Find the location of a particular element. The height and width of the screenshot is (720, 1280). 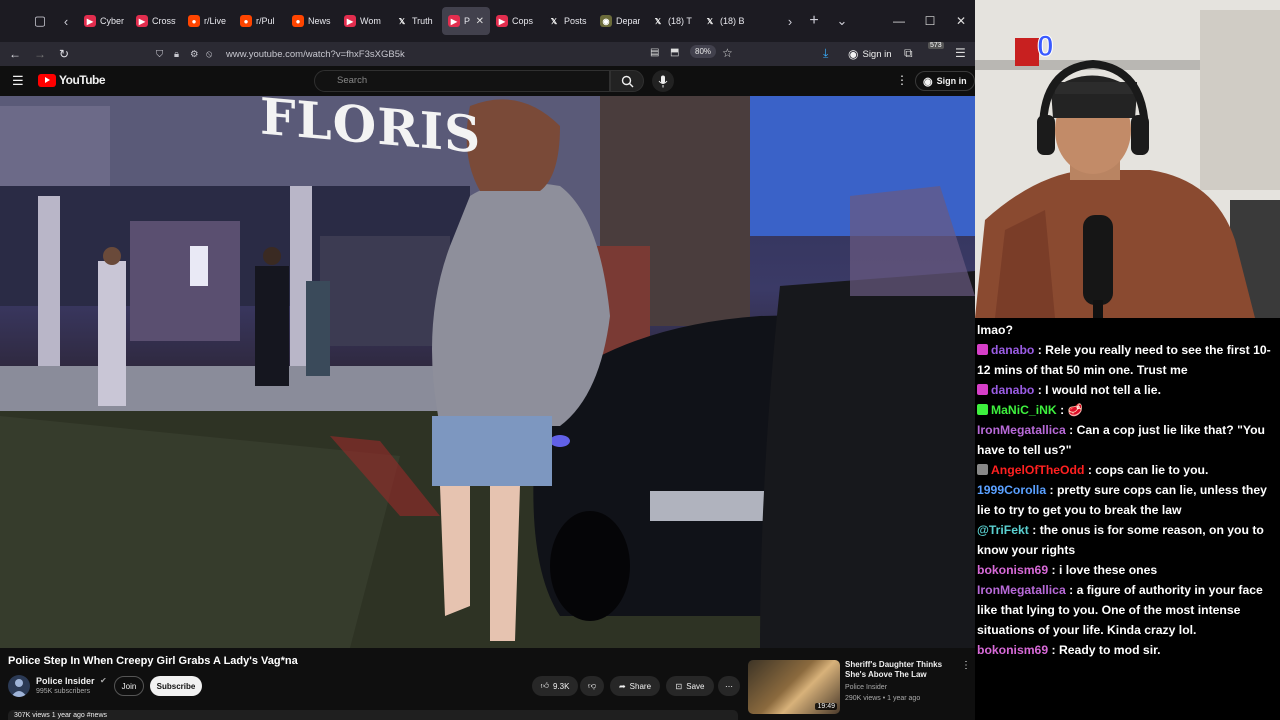

youtube-play-icon is located at coordinates (47, 80).